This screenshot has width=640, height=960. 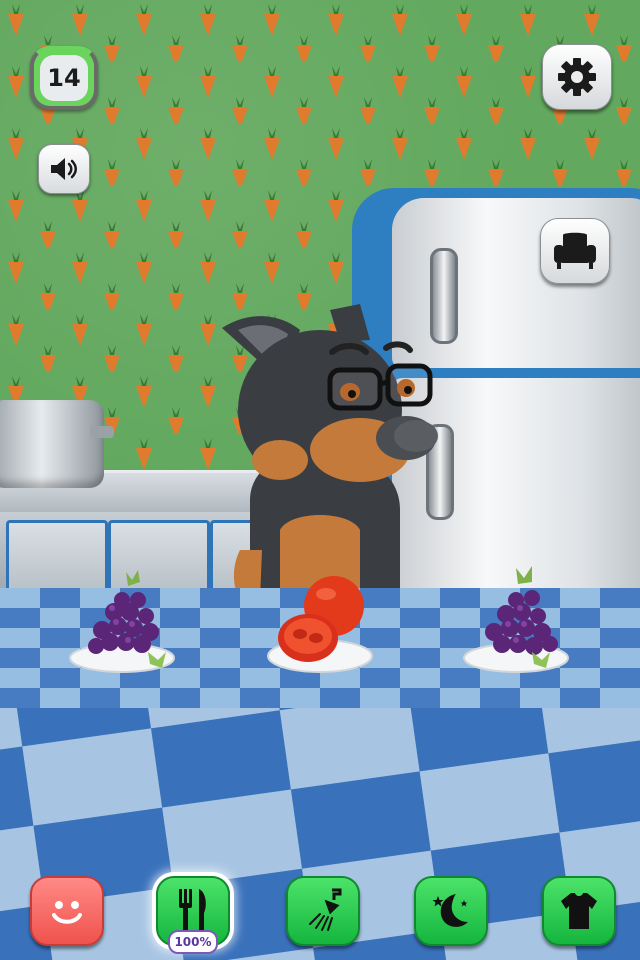 I want to click on smiley-icon, so click(x=67, y=912).